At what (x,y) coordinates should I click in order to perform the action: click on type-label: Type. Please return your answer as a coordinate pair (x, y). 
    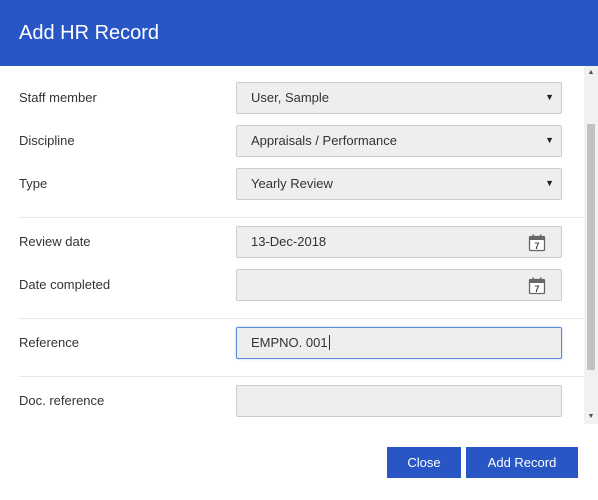
    Looking at the image, I should click on (33, 183).